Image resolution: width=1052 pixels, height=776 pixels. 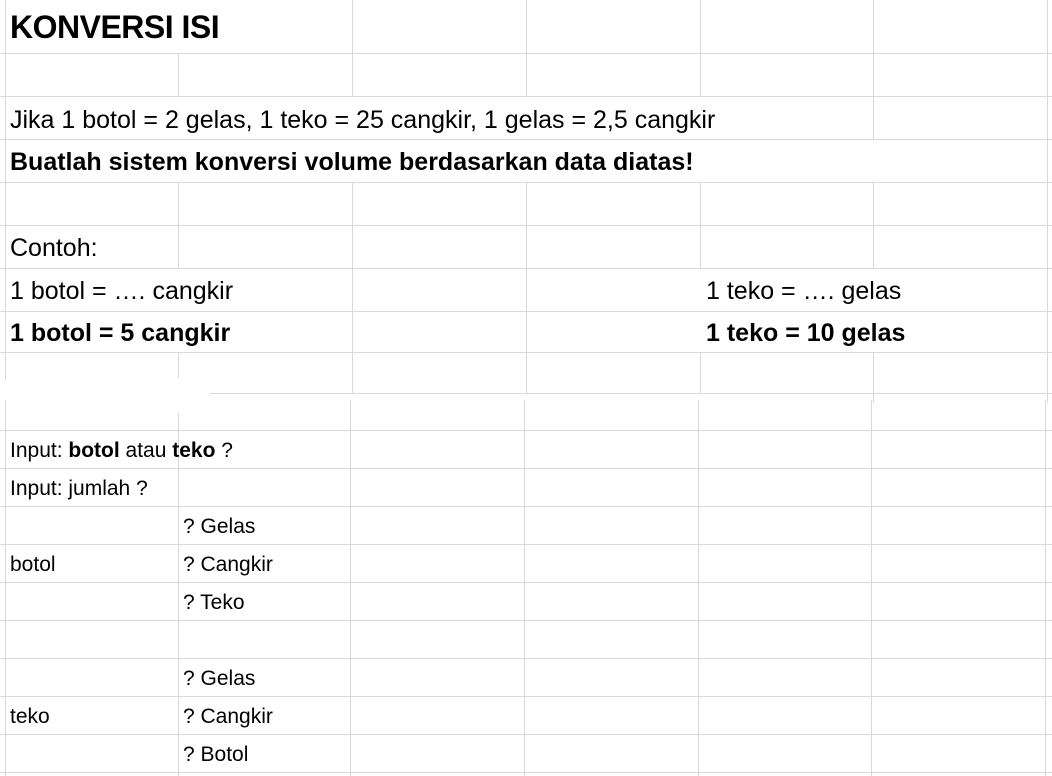 What do you see at coordinates (30, 716) in the screenshot?
I see `teko-label: teko` at bounding box center [30, 716].